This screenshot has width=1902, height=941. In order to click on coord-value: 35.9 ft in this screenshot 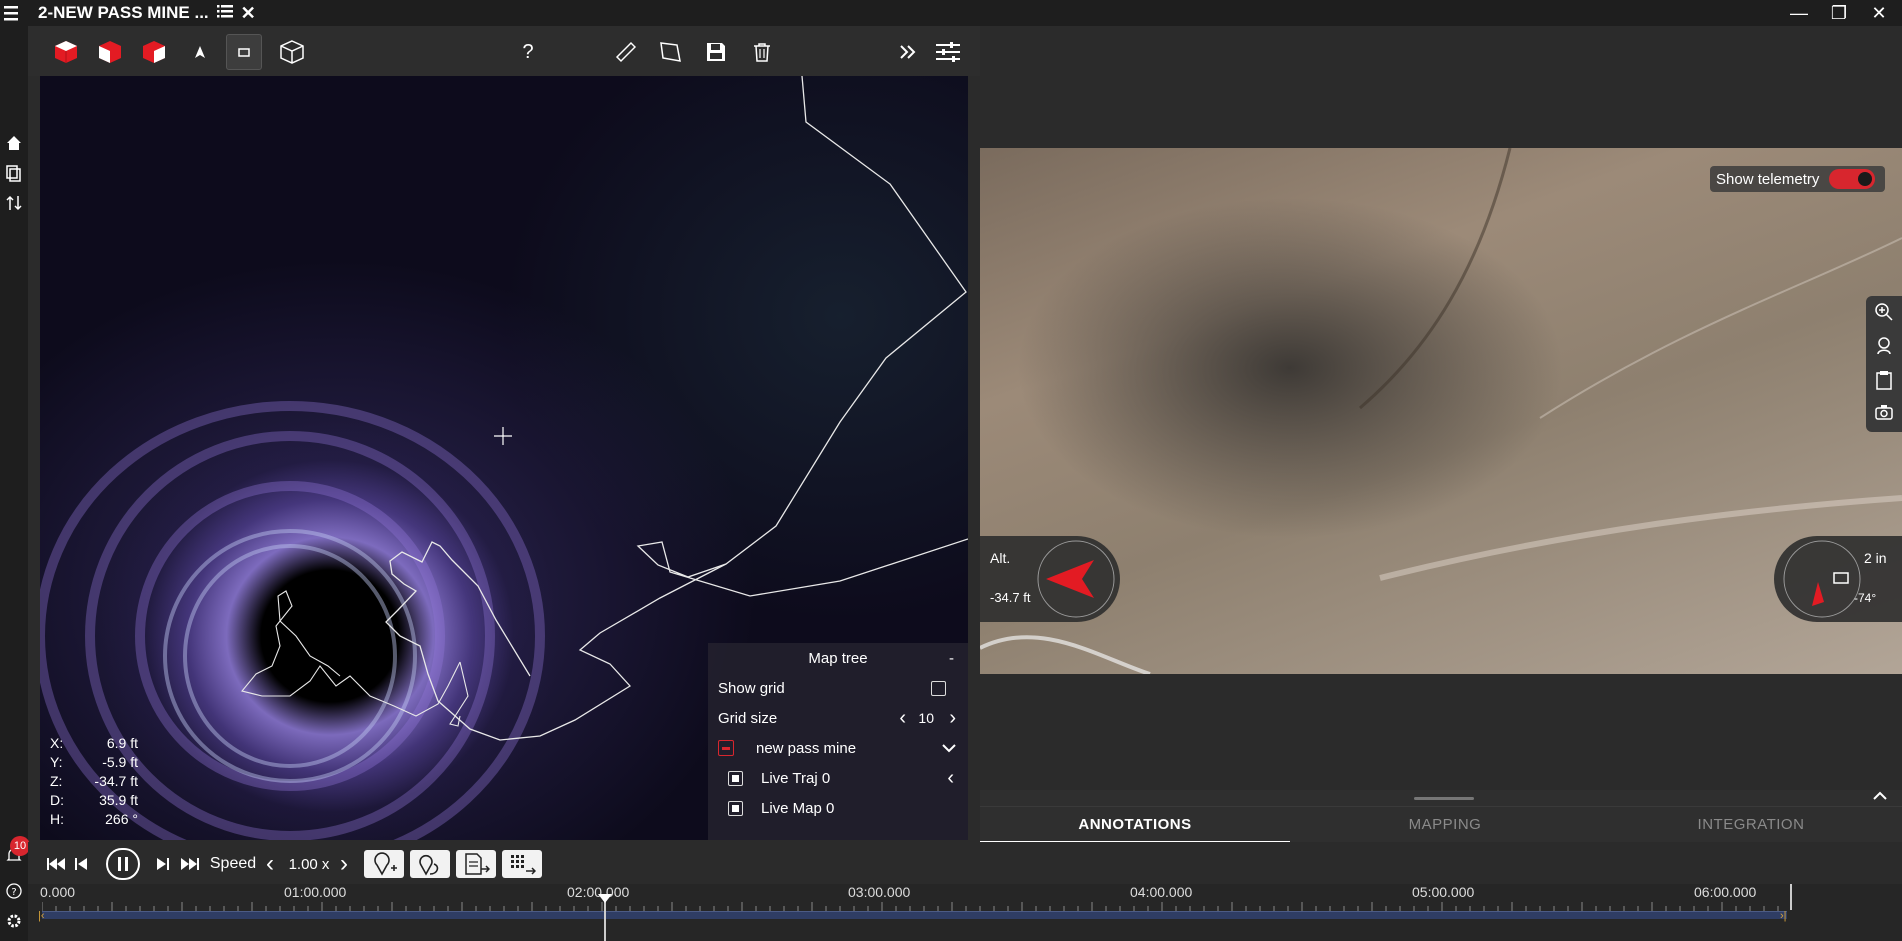, I will do `click(118, 800)`.